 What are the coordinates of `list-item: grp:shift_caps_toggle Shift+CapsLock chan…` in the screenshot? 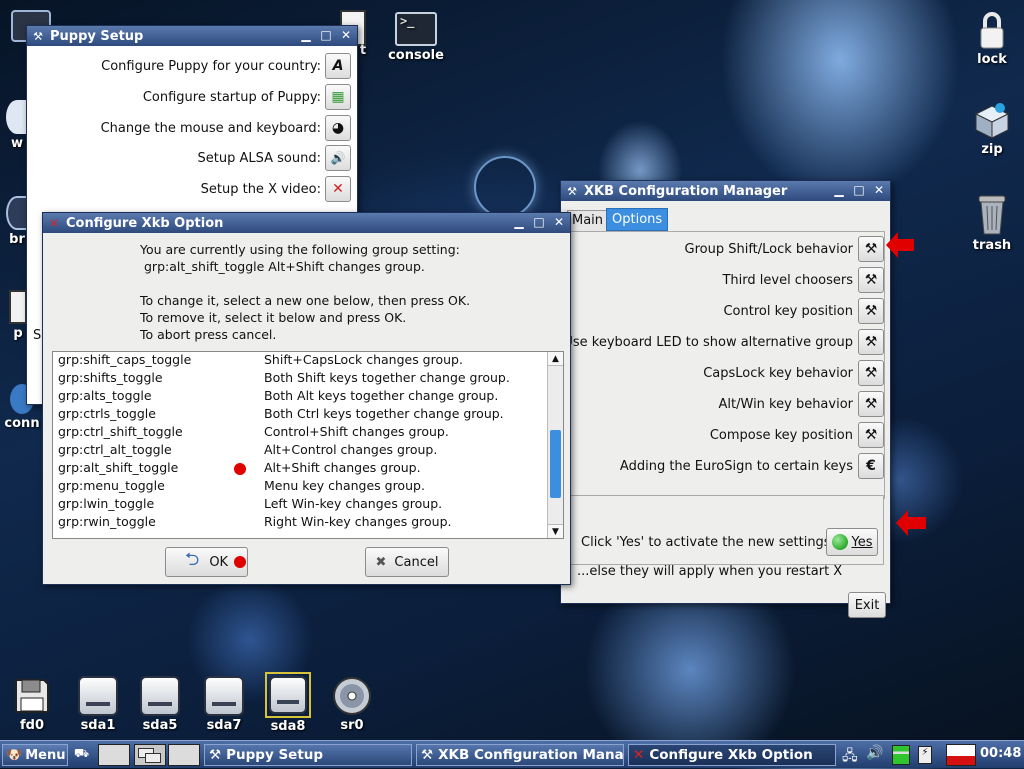 It's located at (301, 361).